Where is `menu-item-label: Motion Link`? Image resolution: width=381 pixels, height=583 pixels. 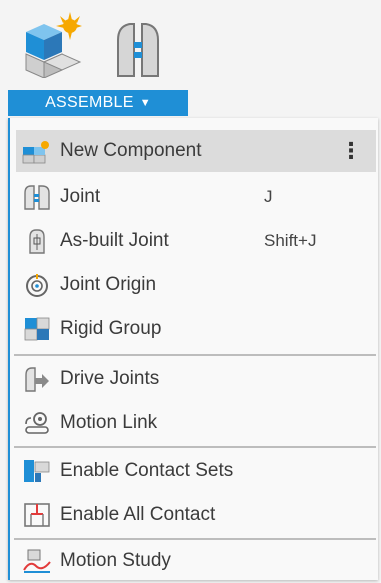 menu-item-label: Motion Link is located at coordinates (109, 422).